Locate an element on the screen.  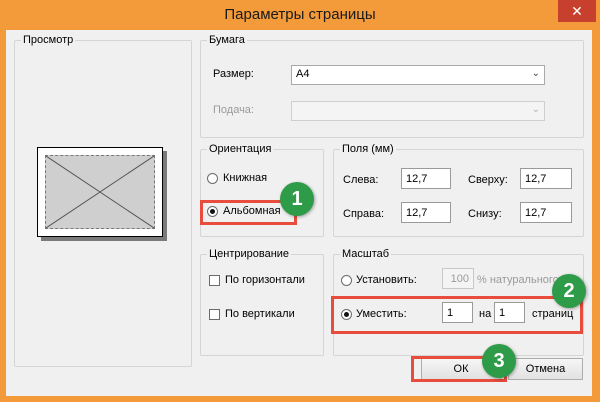
step-badge-1: 1 is located at coordinates (297, 199).